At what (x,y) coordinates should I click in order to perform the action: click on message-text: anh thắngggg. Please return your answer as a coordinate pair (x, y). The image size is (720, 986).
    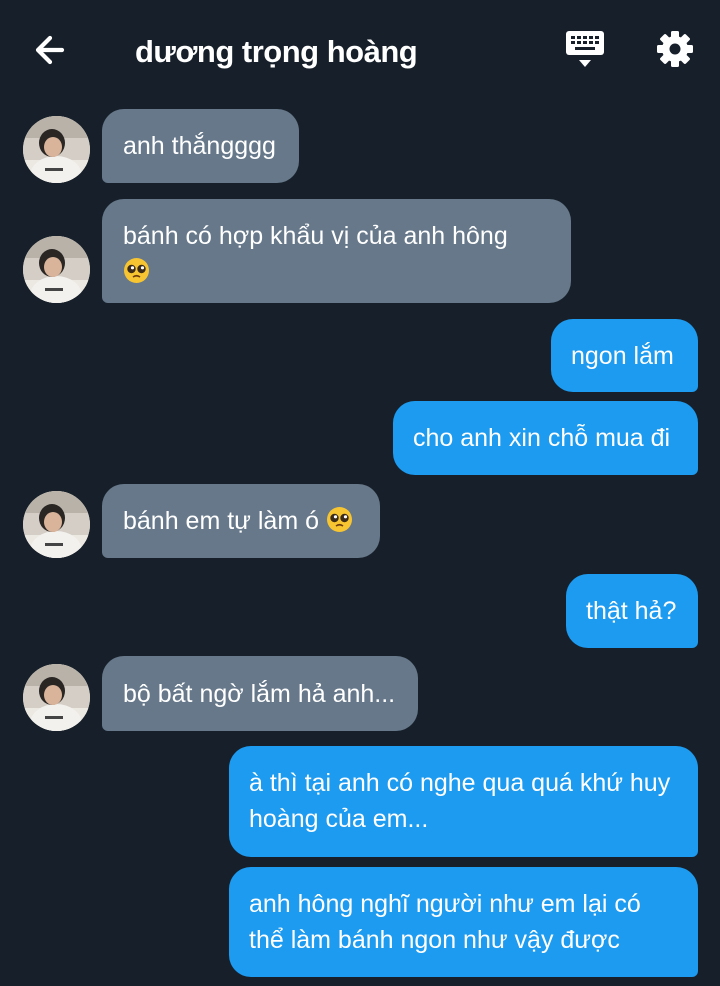
    Looking at the image, I should click on (199, 146).